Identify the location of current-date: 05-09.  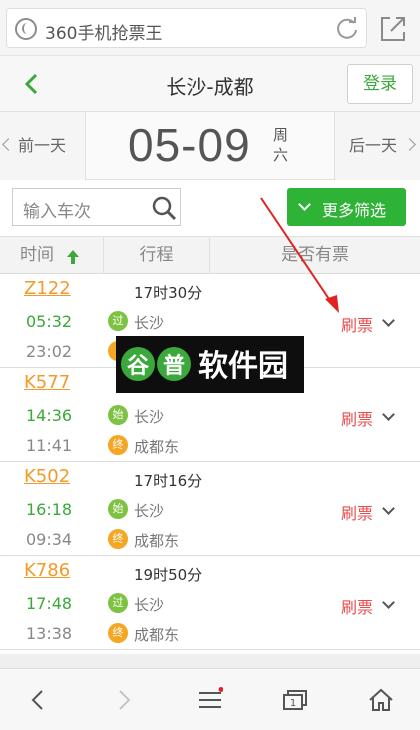
(189, 145).